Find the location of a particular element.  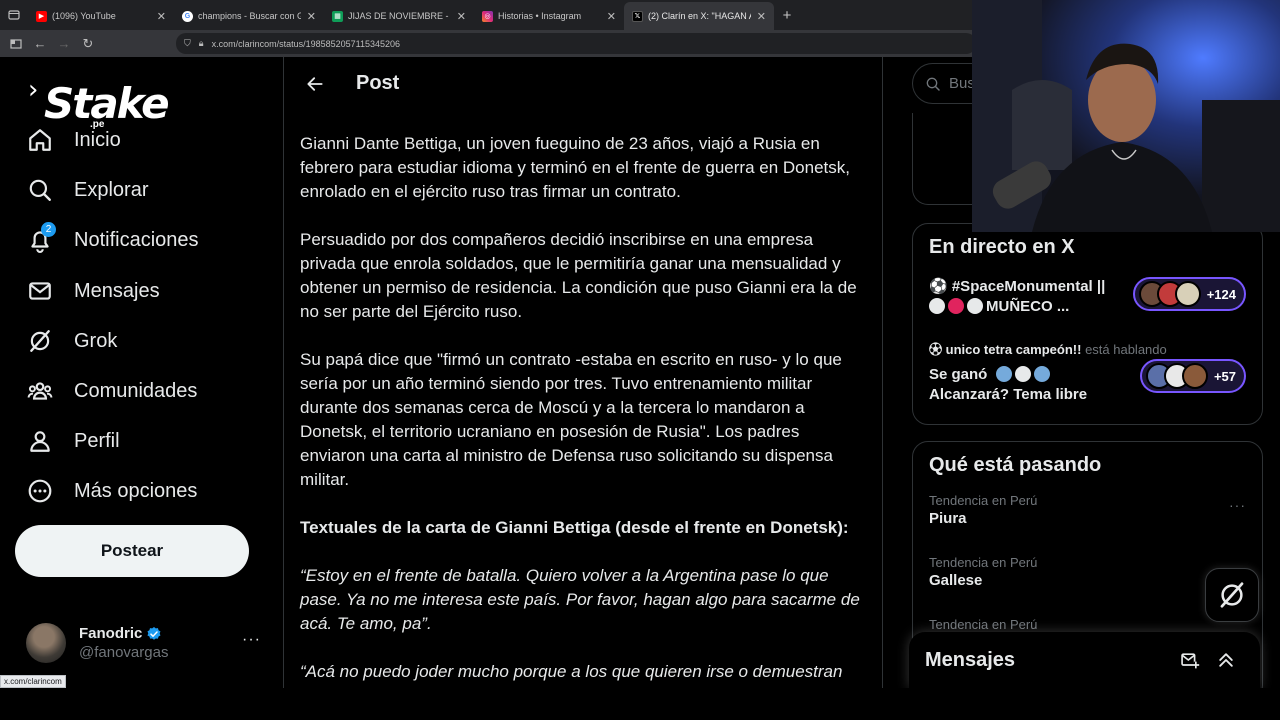

link-status-tooltip: x.com/clarincom is located at coordinates (33, 681).